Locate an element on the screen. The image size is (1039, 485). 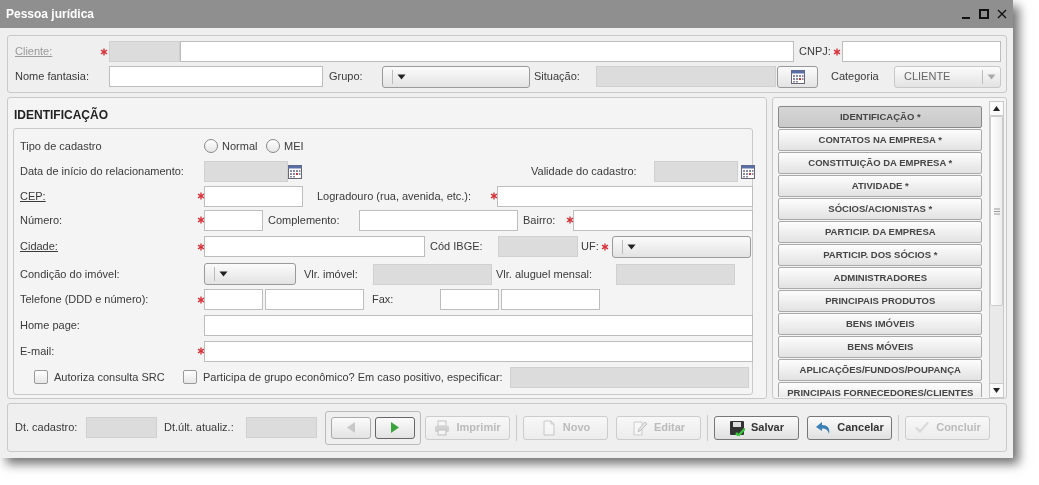
field-label: Complemento: is located at coordinates (304, 220).